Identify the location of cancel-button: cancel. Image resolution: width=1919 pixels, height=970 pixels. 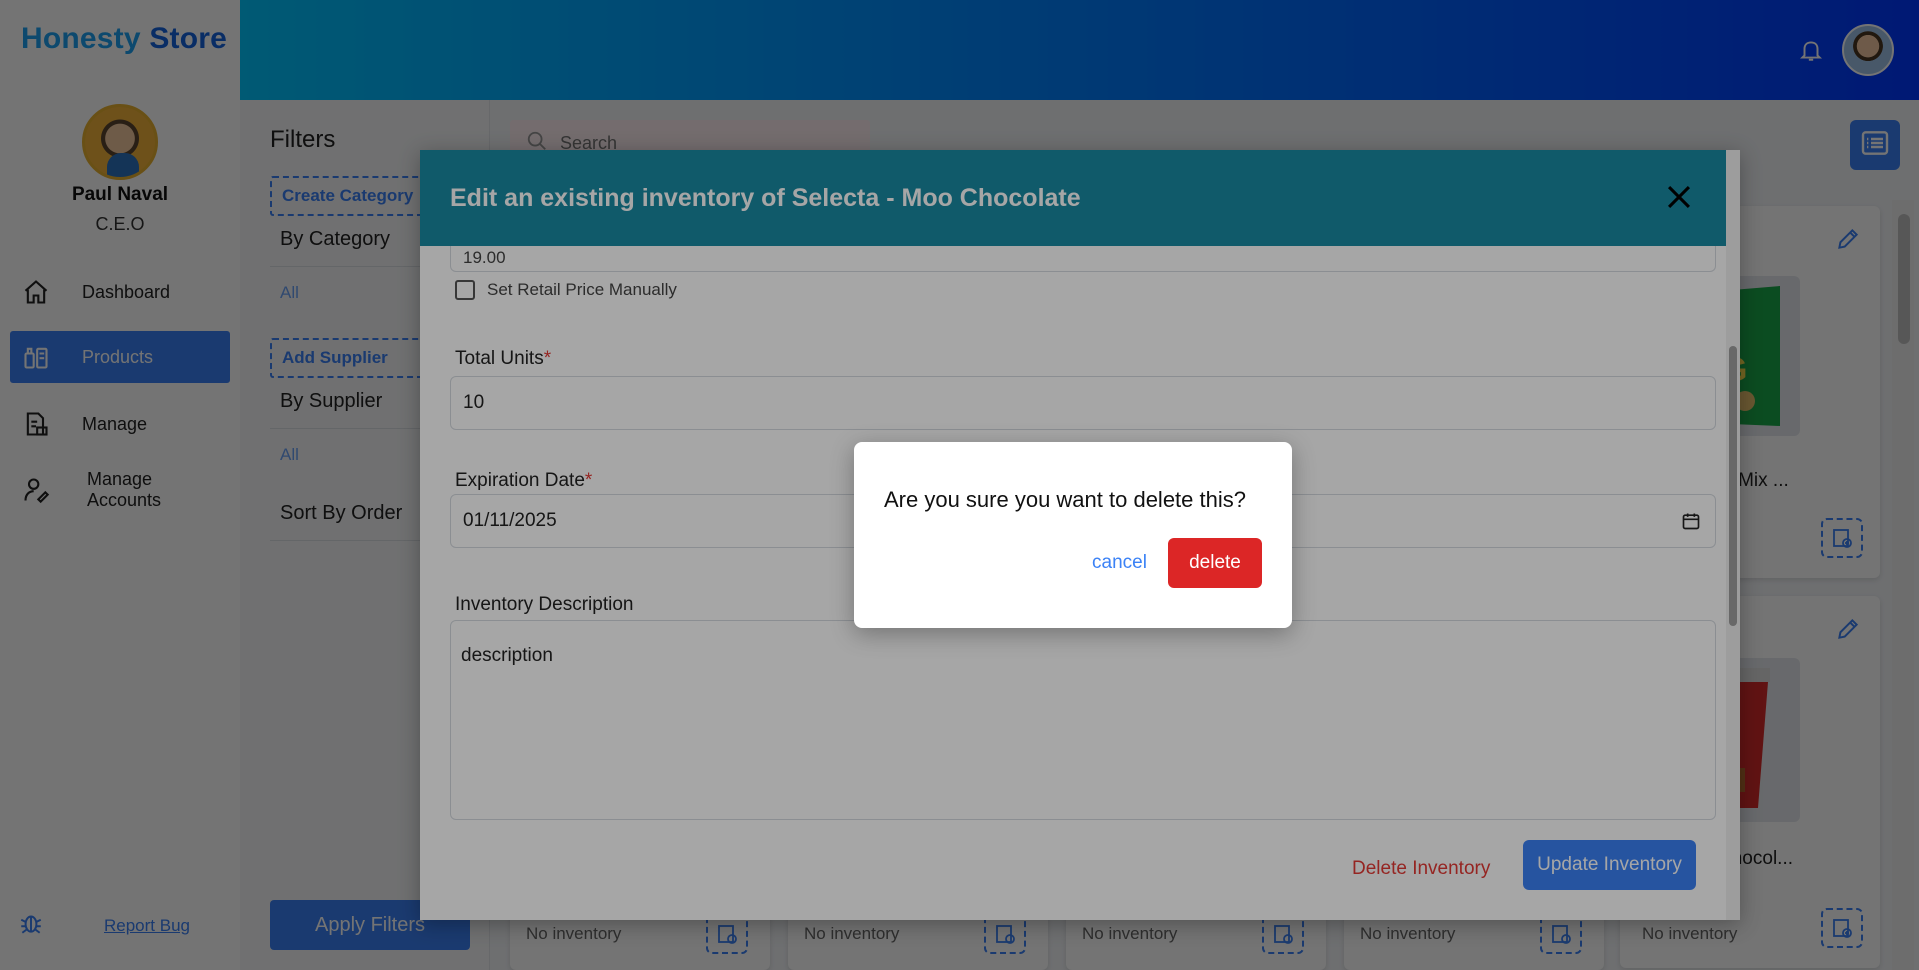
(1119, 563).